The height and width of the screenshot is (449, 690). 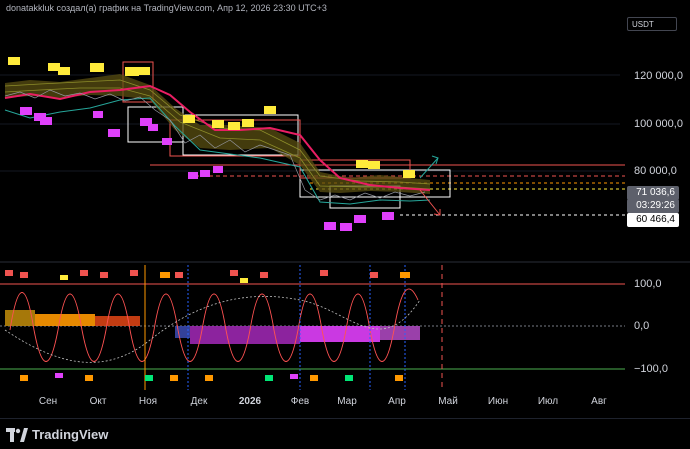 What do you see at coordinates (250, 401) in the screenshot?
I see `time-label-2026: 2026` at bounding box center [250, 401].